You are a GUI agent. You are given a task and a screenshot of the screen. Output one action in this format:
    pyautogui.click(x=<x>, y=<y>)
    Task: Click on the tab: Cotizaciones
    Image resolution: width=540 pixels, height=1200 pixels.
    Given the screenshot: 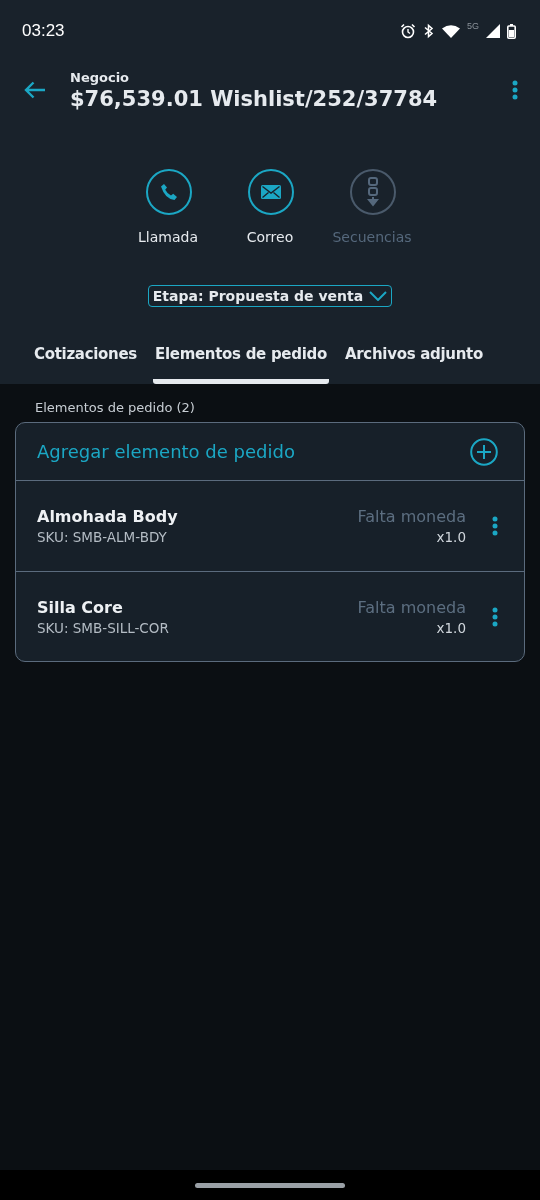 What is the action you would take?
    pyautogui.click(x=85, y=364)
    